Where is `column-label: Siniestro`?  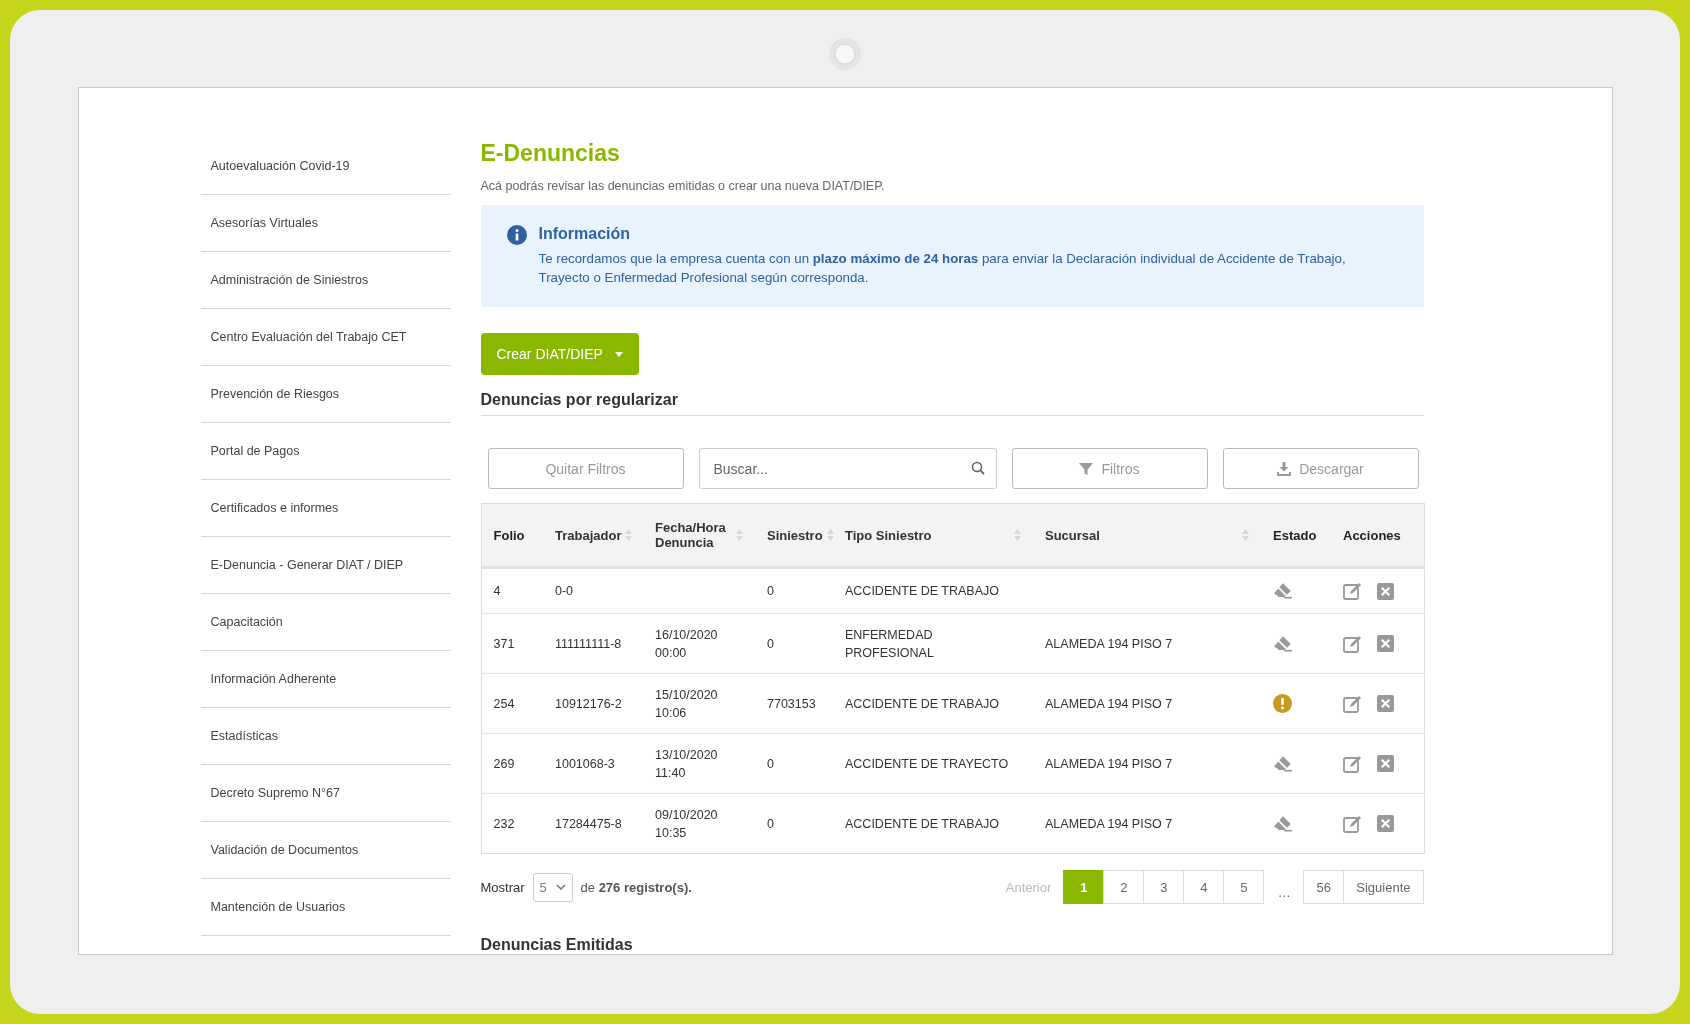 column-label: Siniestro is located at coordinates (795, 535).